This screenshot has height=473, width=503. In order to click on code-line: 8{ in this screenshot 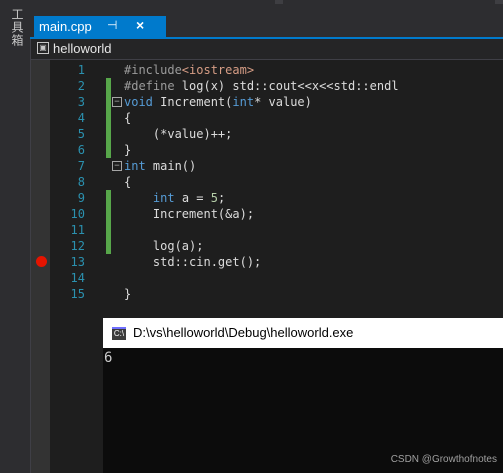, I will do `click(267, 182)`.